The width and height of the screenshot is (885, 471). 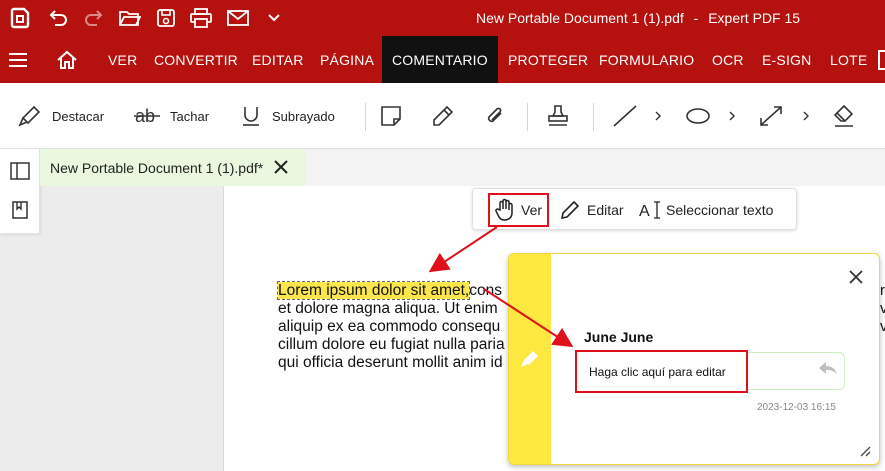 What do you see at coordinates (528, 318) in the screenshot?
I see `arrow-to-comment` at bounding box center [528, 318].